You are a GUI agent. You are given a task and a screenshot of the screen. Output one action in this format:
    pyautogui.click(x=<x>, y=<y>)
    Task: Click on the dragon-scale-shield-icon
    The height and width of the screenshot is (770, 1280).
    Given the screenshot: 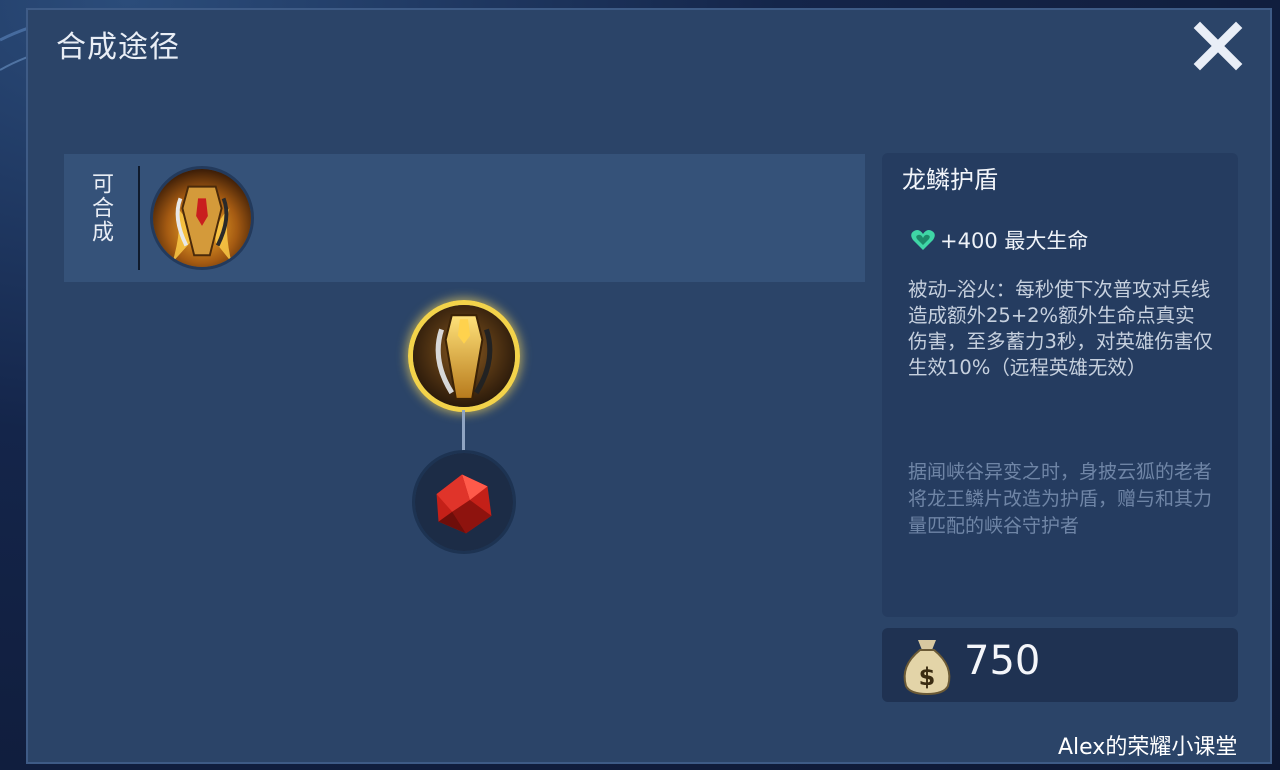 What is the action you would take?
    pyautogui.click(x=464, y=356)
    